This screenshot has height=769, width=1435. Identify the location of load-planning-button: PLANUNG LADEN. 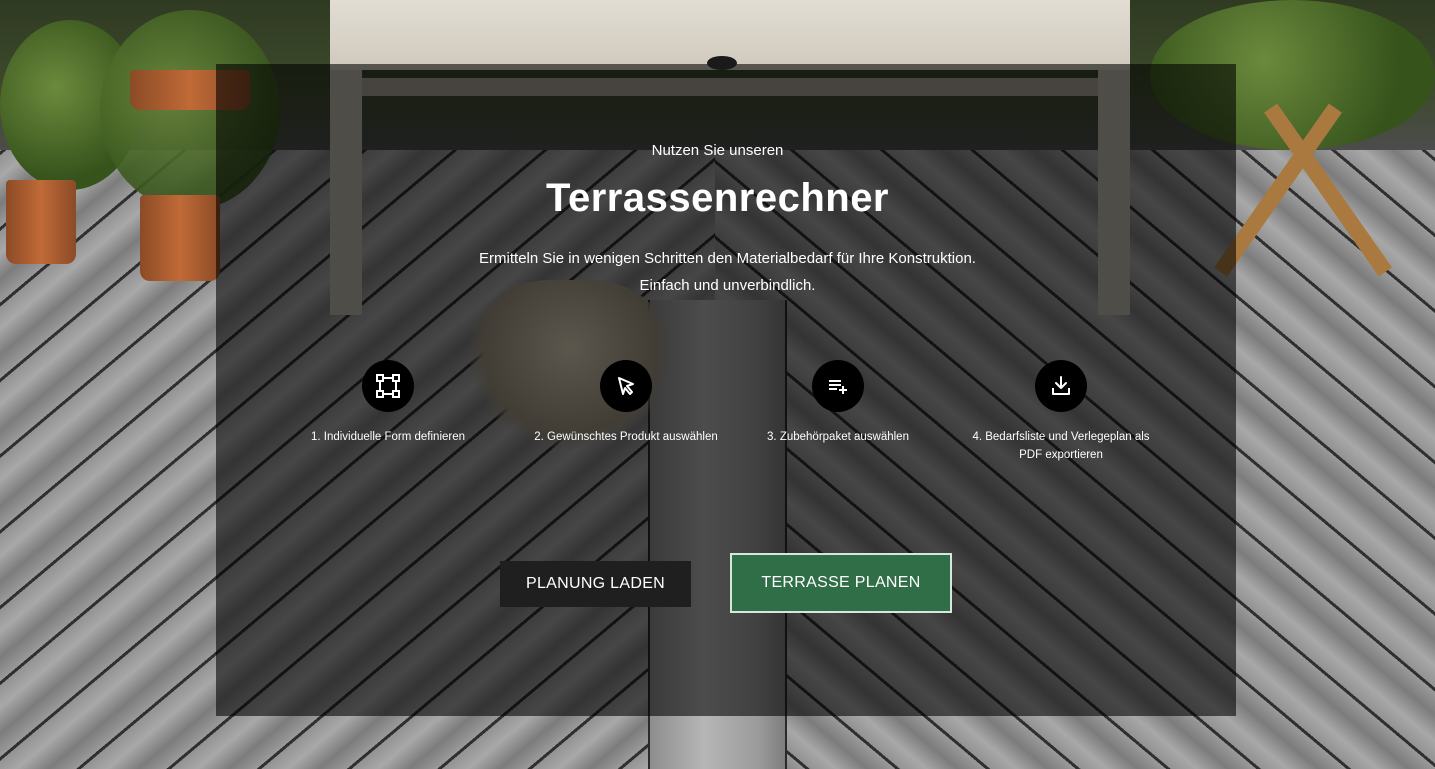
(595, 584).